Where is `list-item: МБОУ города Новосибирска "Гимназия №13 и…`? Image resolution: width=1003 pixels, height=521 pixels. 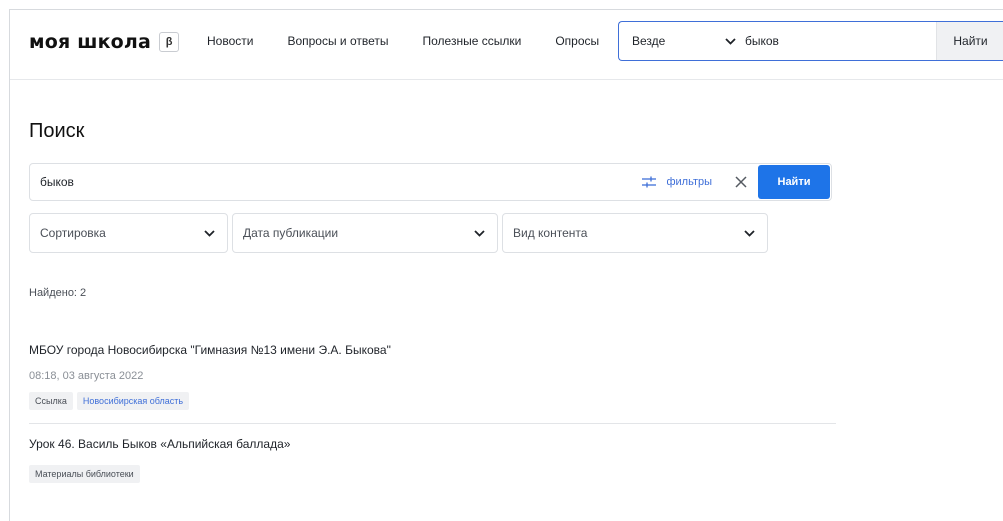 list-item: МБОУ города Новосибирска "Гимназия №13 и… is located at coordinates (432, 383).